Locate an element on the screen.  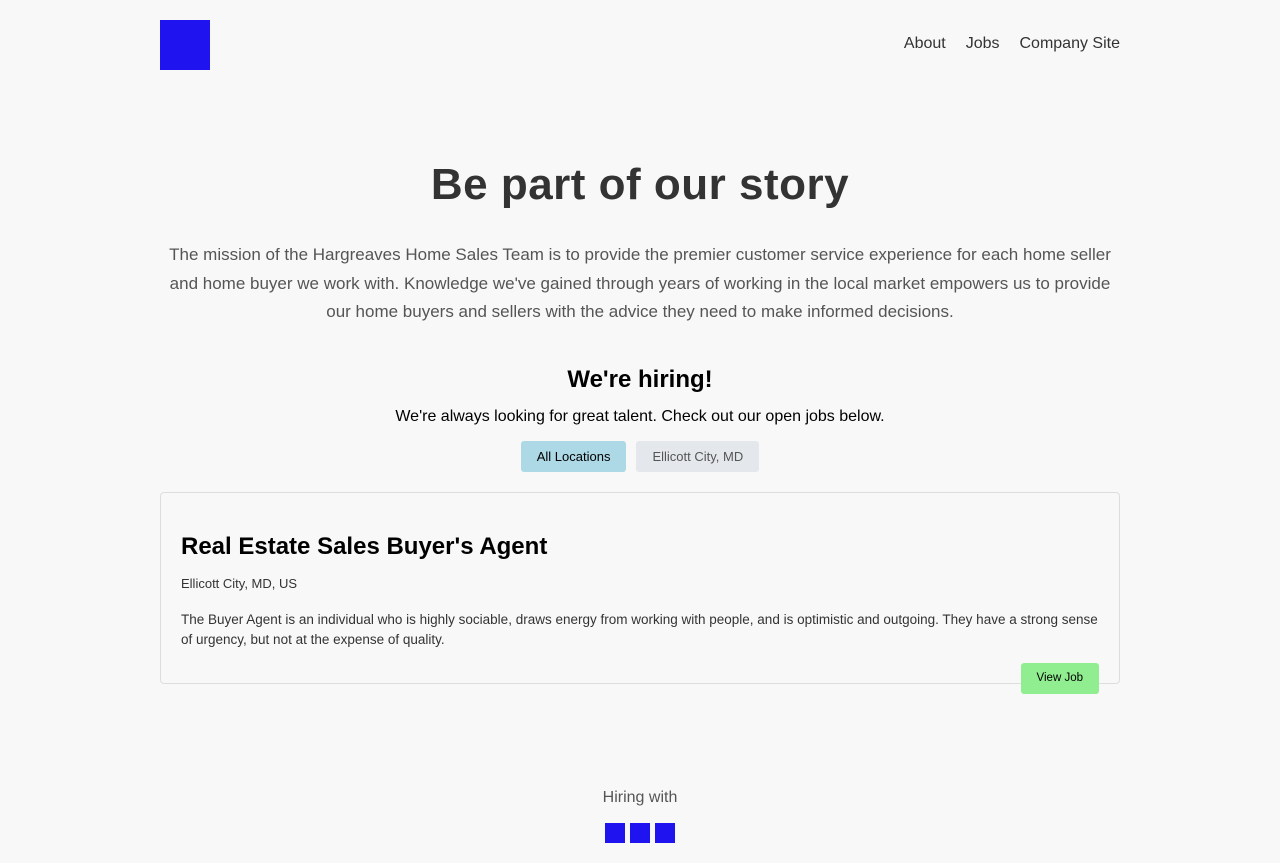
nav-link-jobs: Jobs is located at coordinates (983, 44).